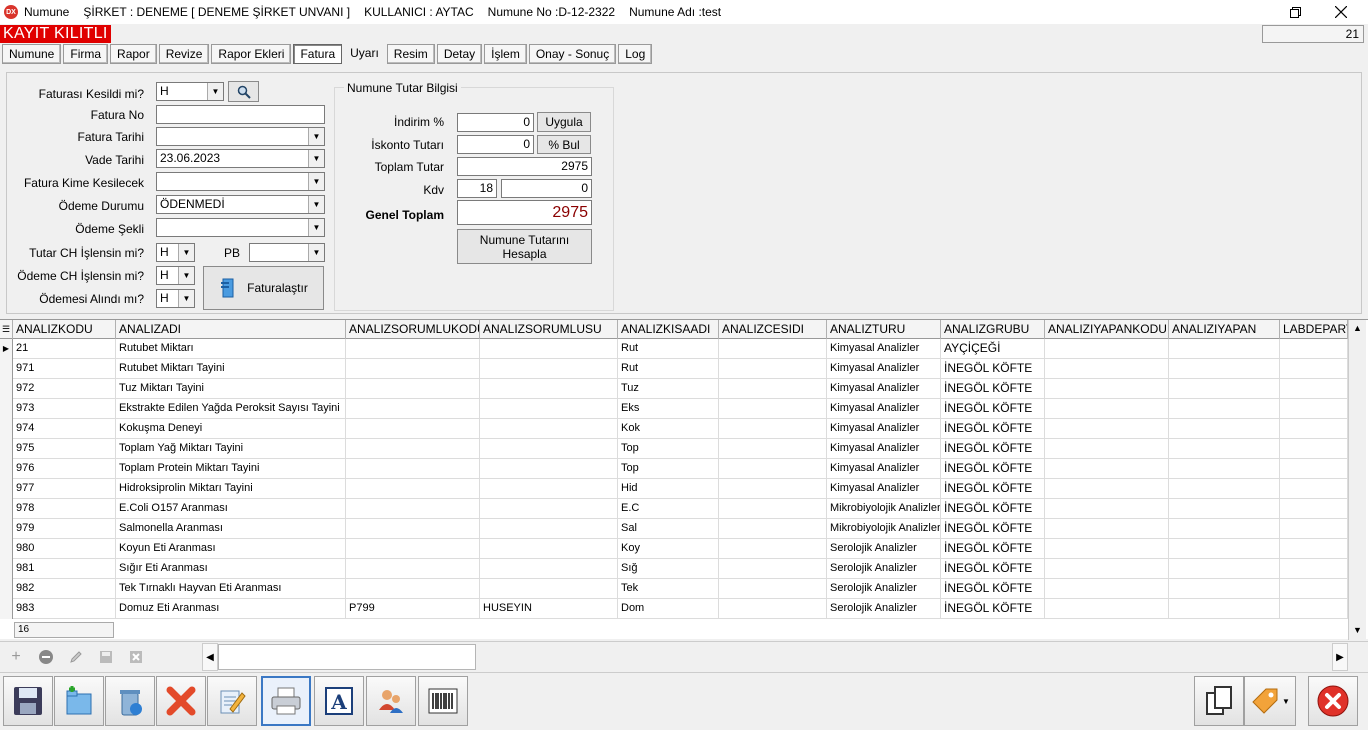 This screenshot has height=730, width=1368. What do you see at coordinates (130, 701) in the screenshot?
I see `delete-button` at bounding box center [130, 701].